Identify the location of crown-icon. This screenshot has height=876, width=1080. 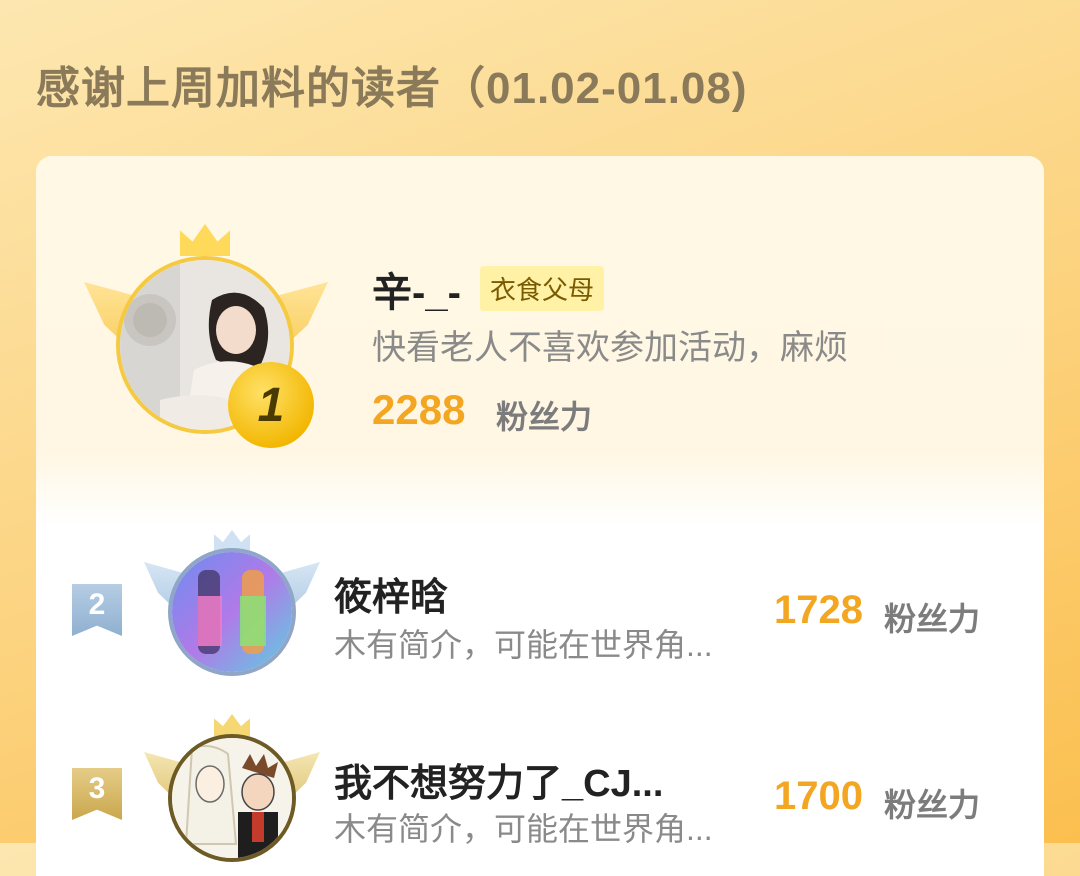
(232, 725).